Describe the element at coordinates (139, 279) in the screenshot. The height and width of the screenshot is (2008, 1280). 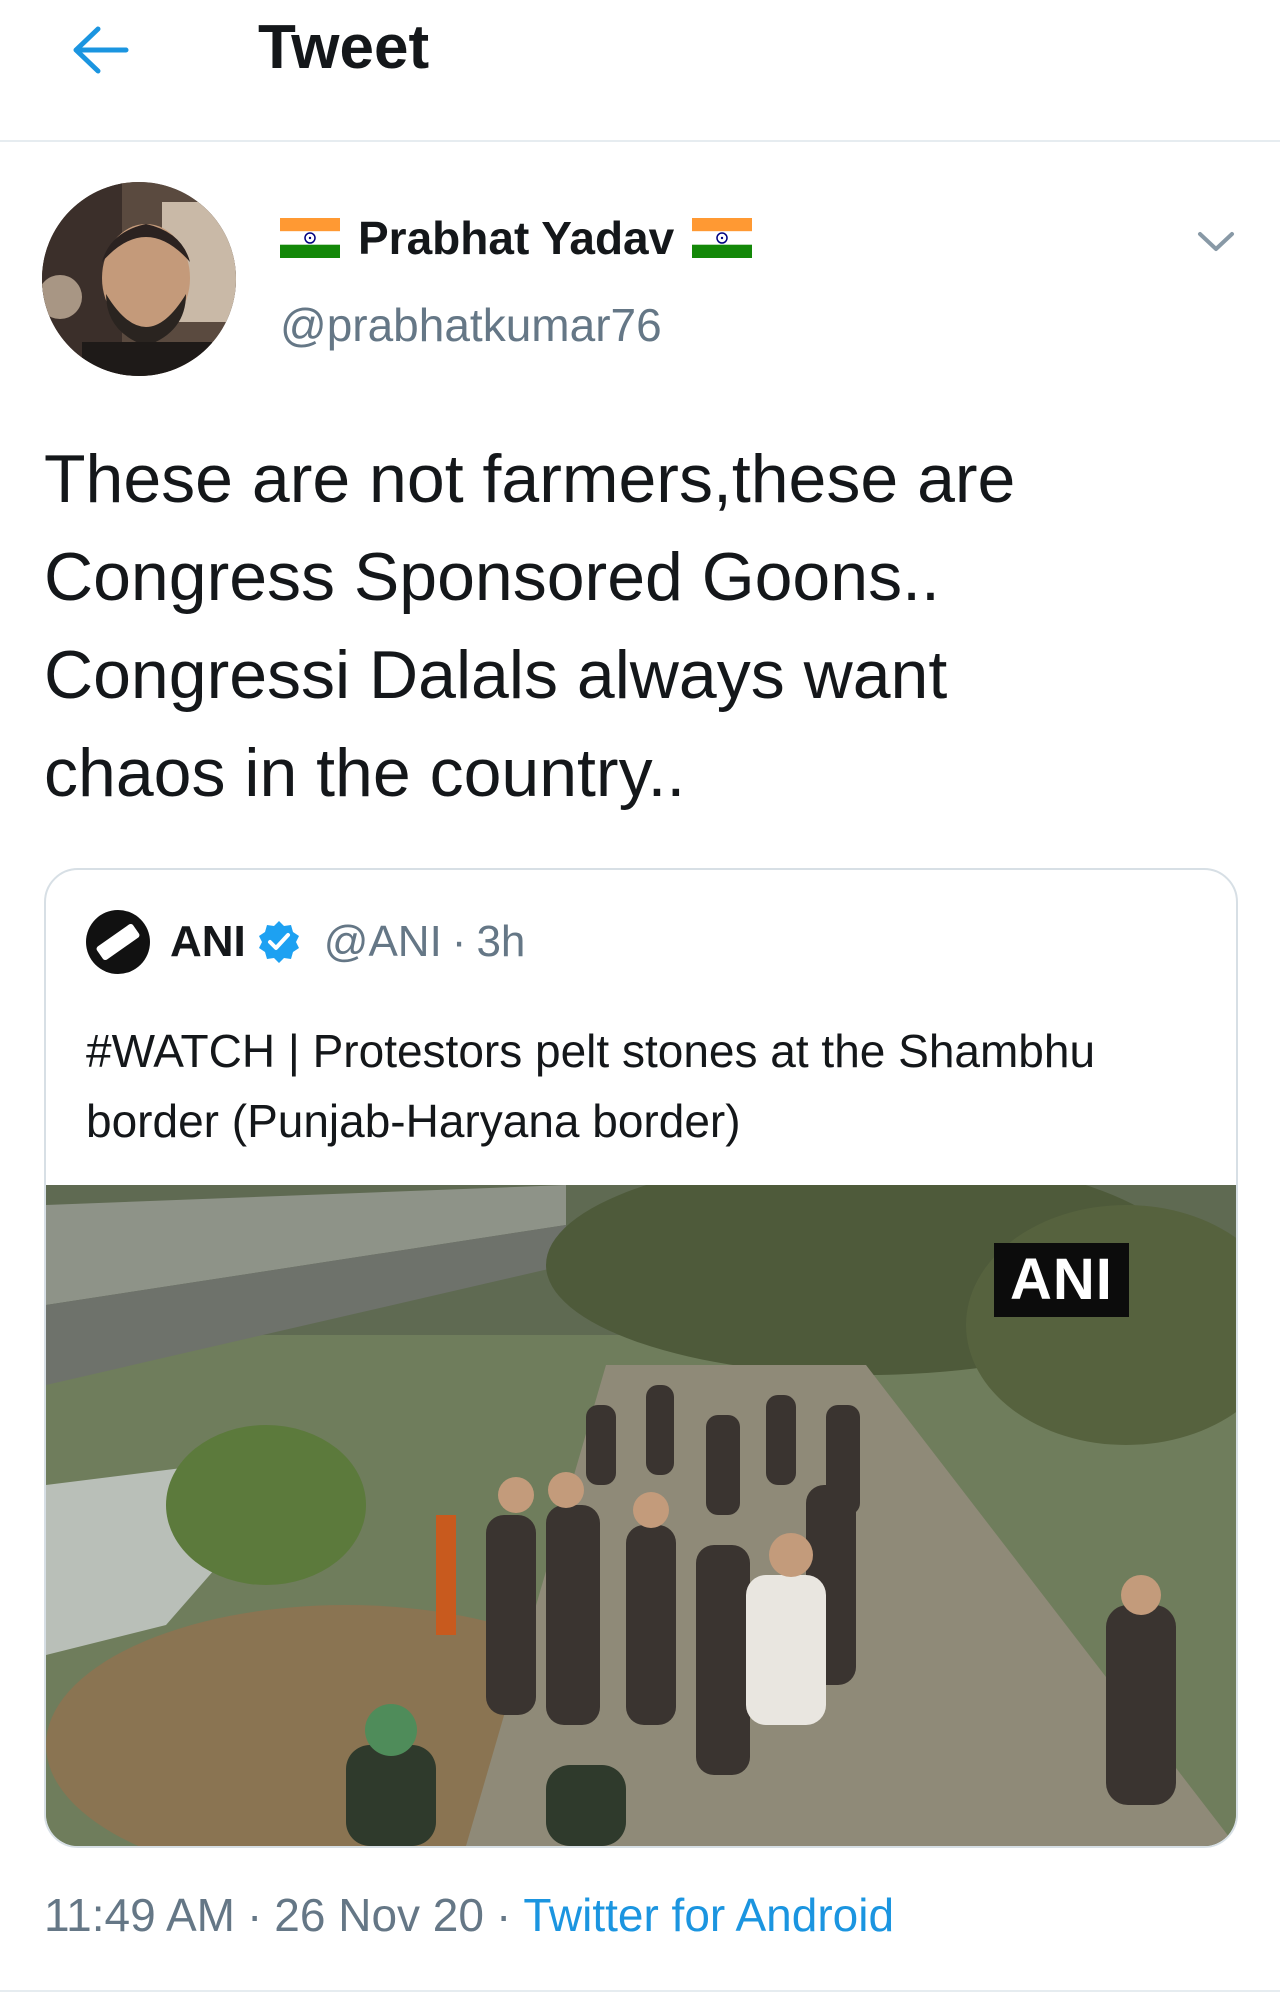
I see `avatar` at that location.